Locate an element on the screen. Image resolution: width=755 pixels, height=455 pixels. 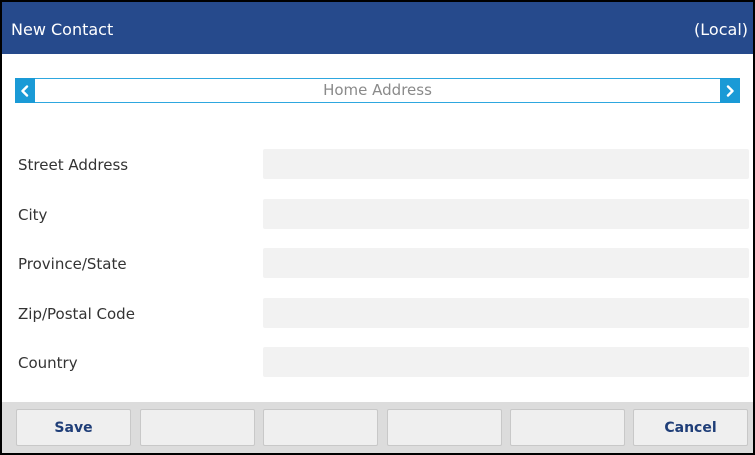
softkey-2-button is located at coordinates (197, 427).